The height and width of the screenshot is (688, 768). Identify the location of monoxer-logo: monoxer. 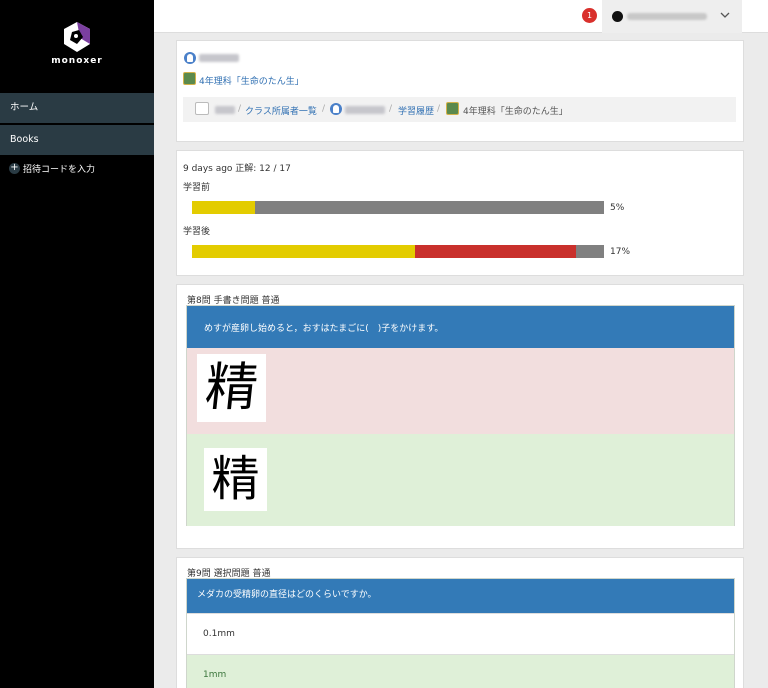
(77, 43).